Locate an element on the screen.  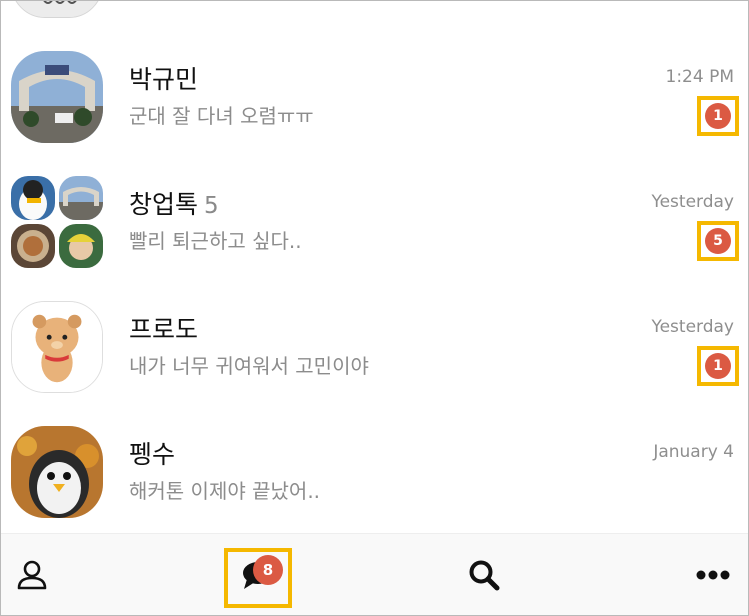
bottom-tab-bar is located at coordinates (374, 574).